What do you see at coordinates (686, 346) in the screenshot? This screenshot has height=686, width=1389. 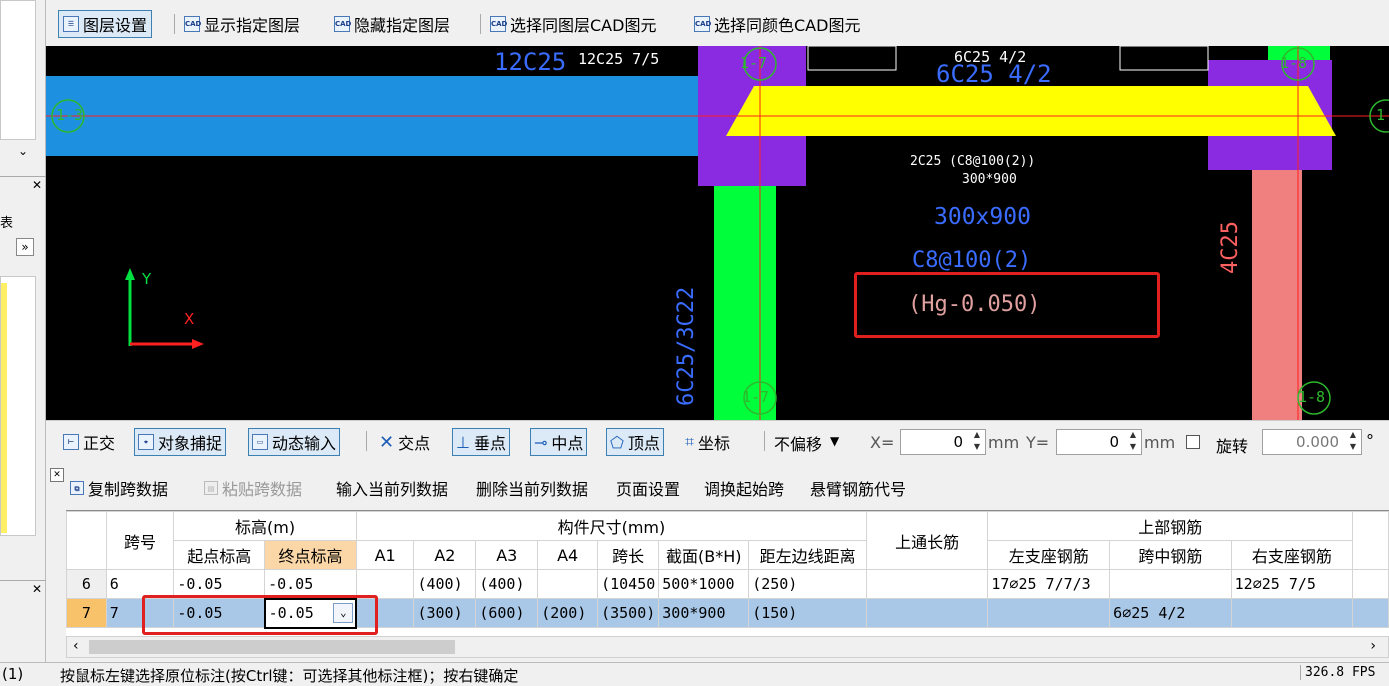 I see `cad-text-column-left: 6C25/3C22` at bounding box center [686, 346].